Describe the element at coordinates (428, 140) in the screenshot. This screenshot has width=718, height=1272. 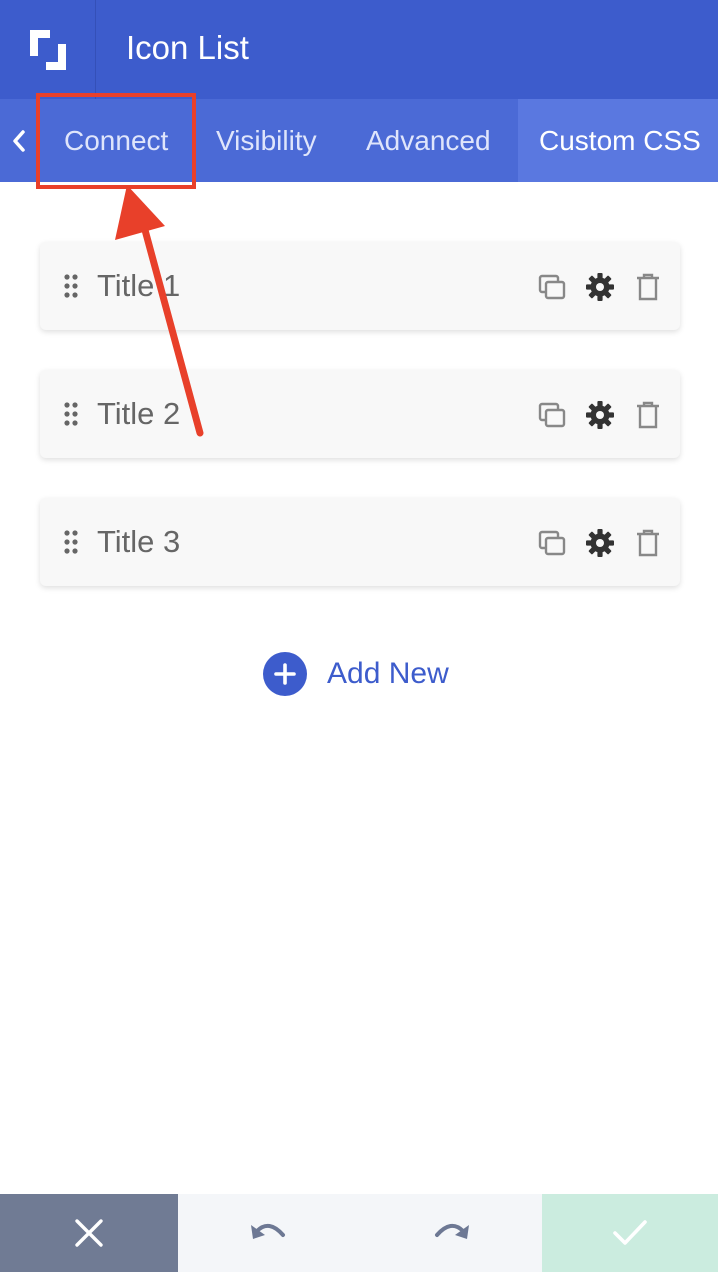
I see `tab-advanced: Advanced` at that location.